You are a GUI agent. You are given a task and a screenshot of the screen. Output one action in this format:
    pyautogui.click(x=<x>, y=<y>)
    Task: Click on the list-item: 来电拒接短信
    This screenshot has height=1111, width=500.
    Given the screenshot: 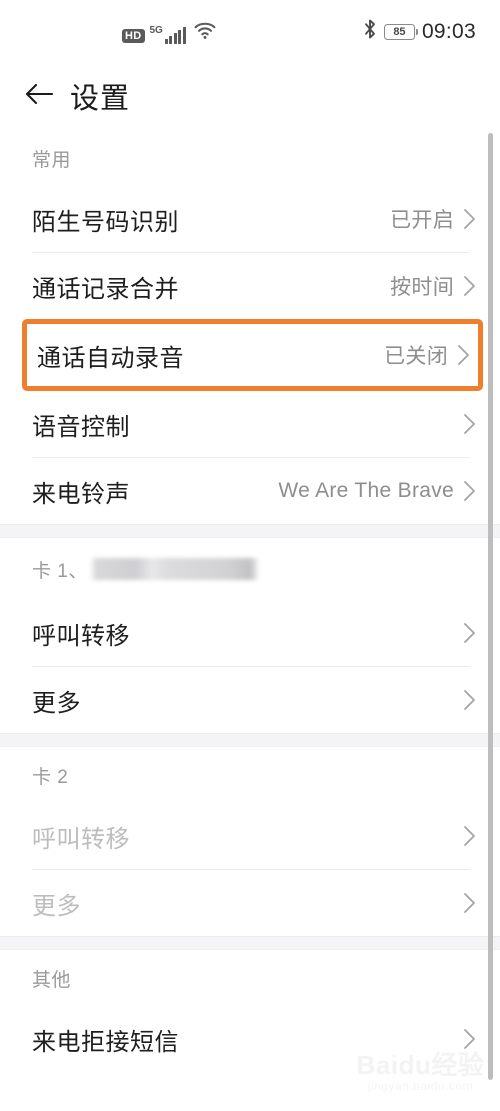 What is the action you would take?
    pyautogui.click(x=250, y=1039)
    